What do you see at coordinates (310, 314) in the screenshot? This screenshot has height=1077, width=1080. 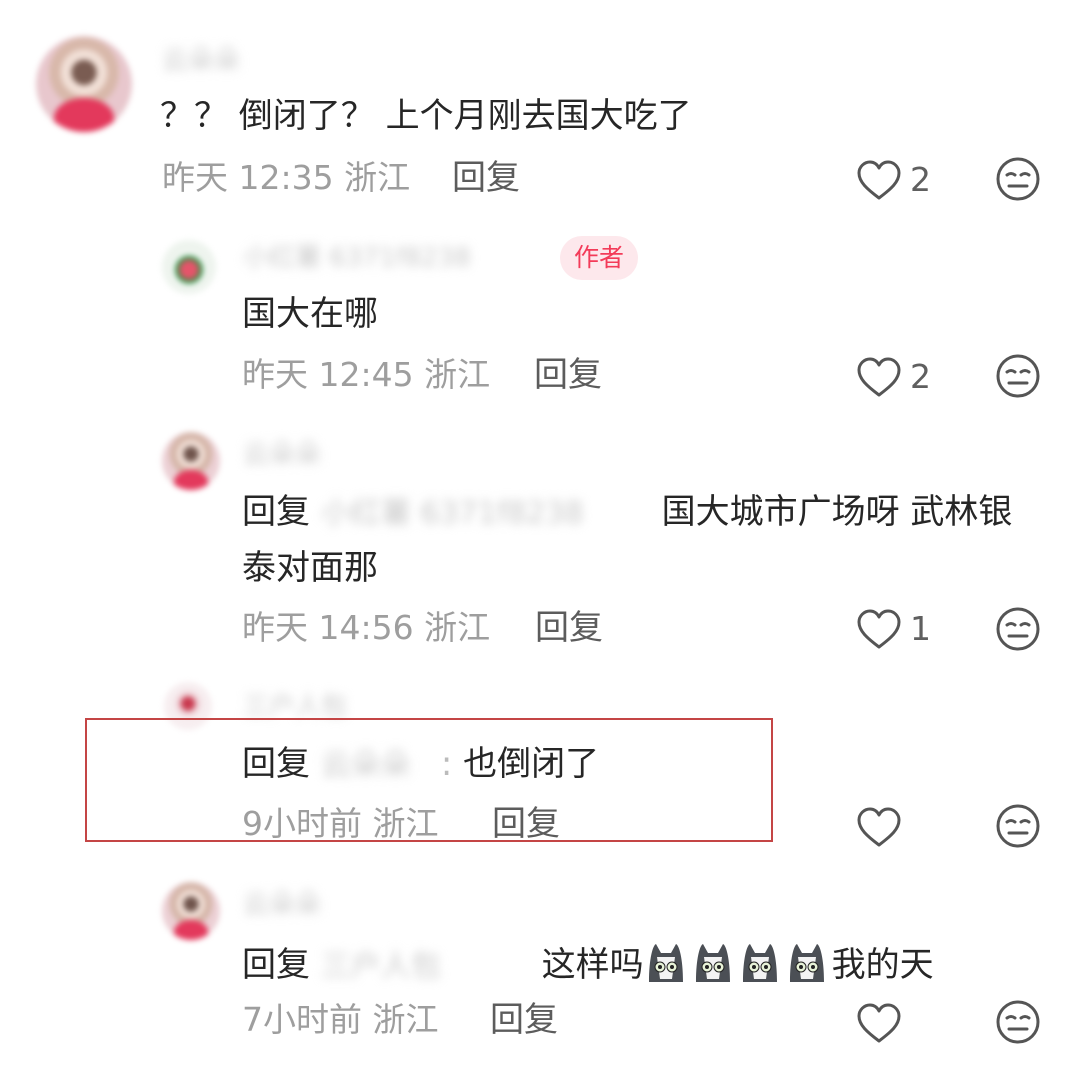 I see `comment-text: 国大在哪` at bounding box center [310, 314].